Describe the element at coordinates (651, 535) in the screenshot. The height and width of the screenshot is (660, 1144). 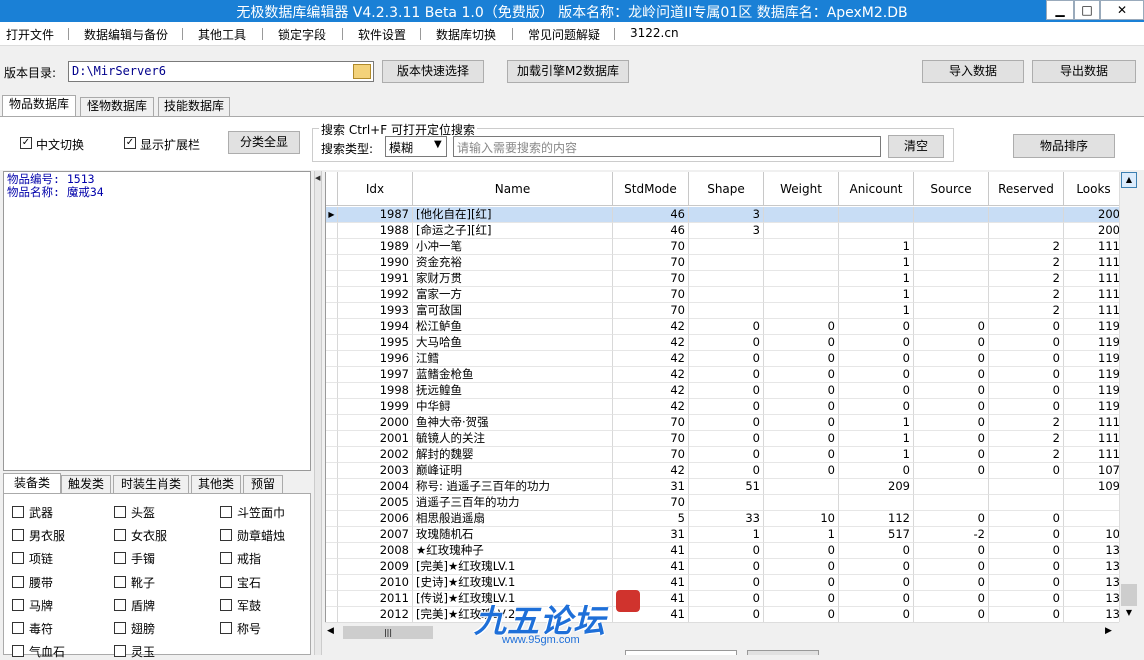
I see `row-cell: 31` at that location.